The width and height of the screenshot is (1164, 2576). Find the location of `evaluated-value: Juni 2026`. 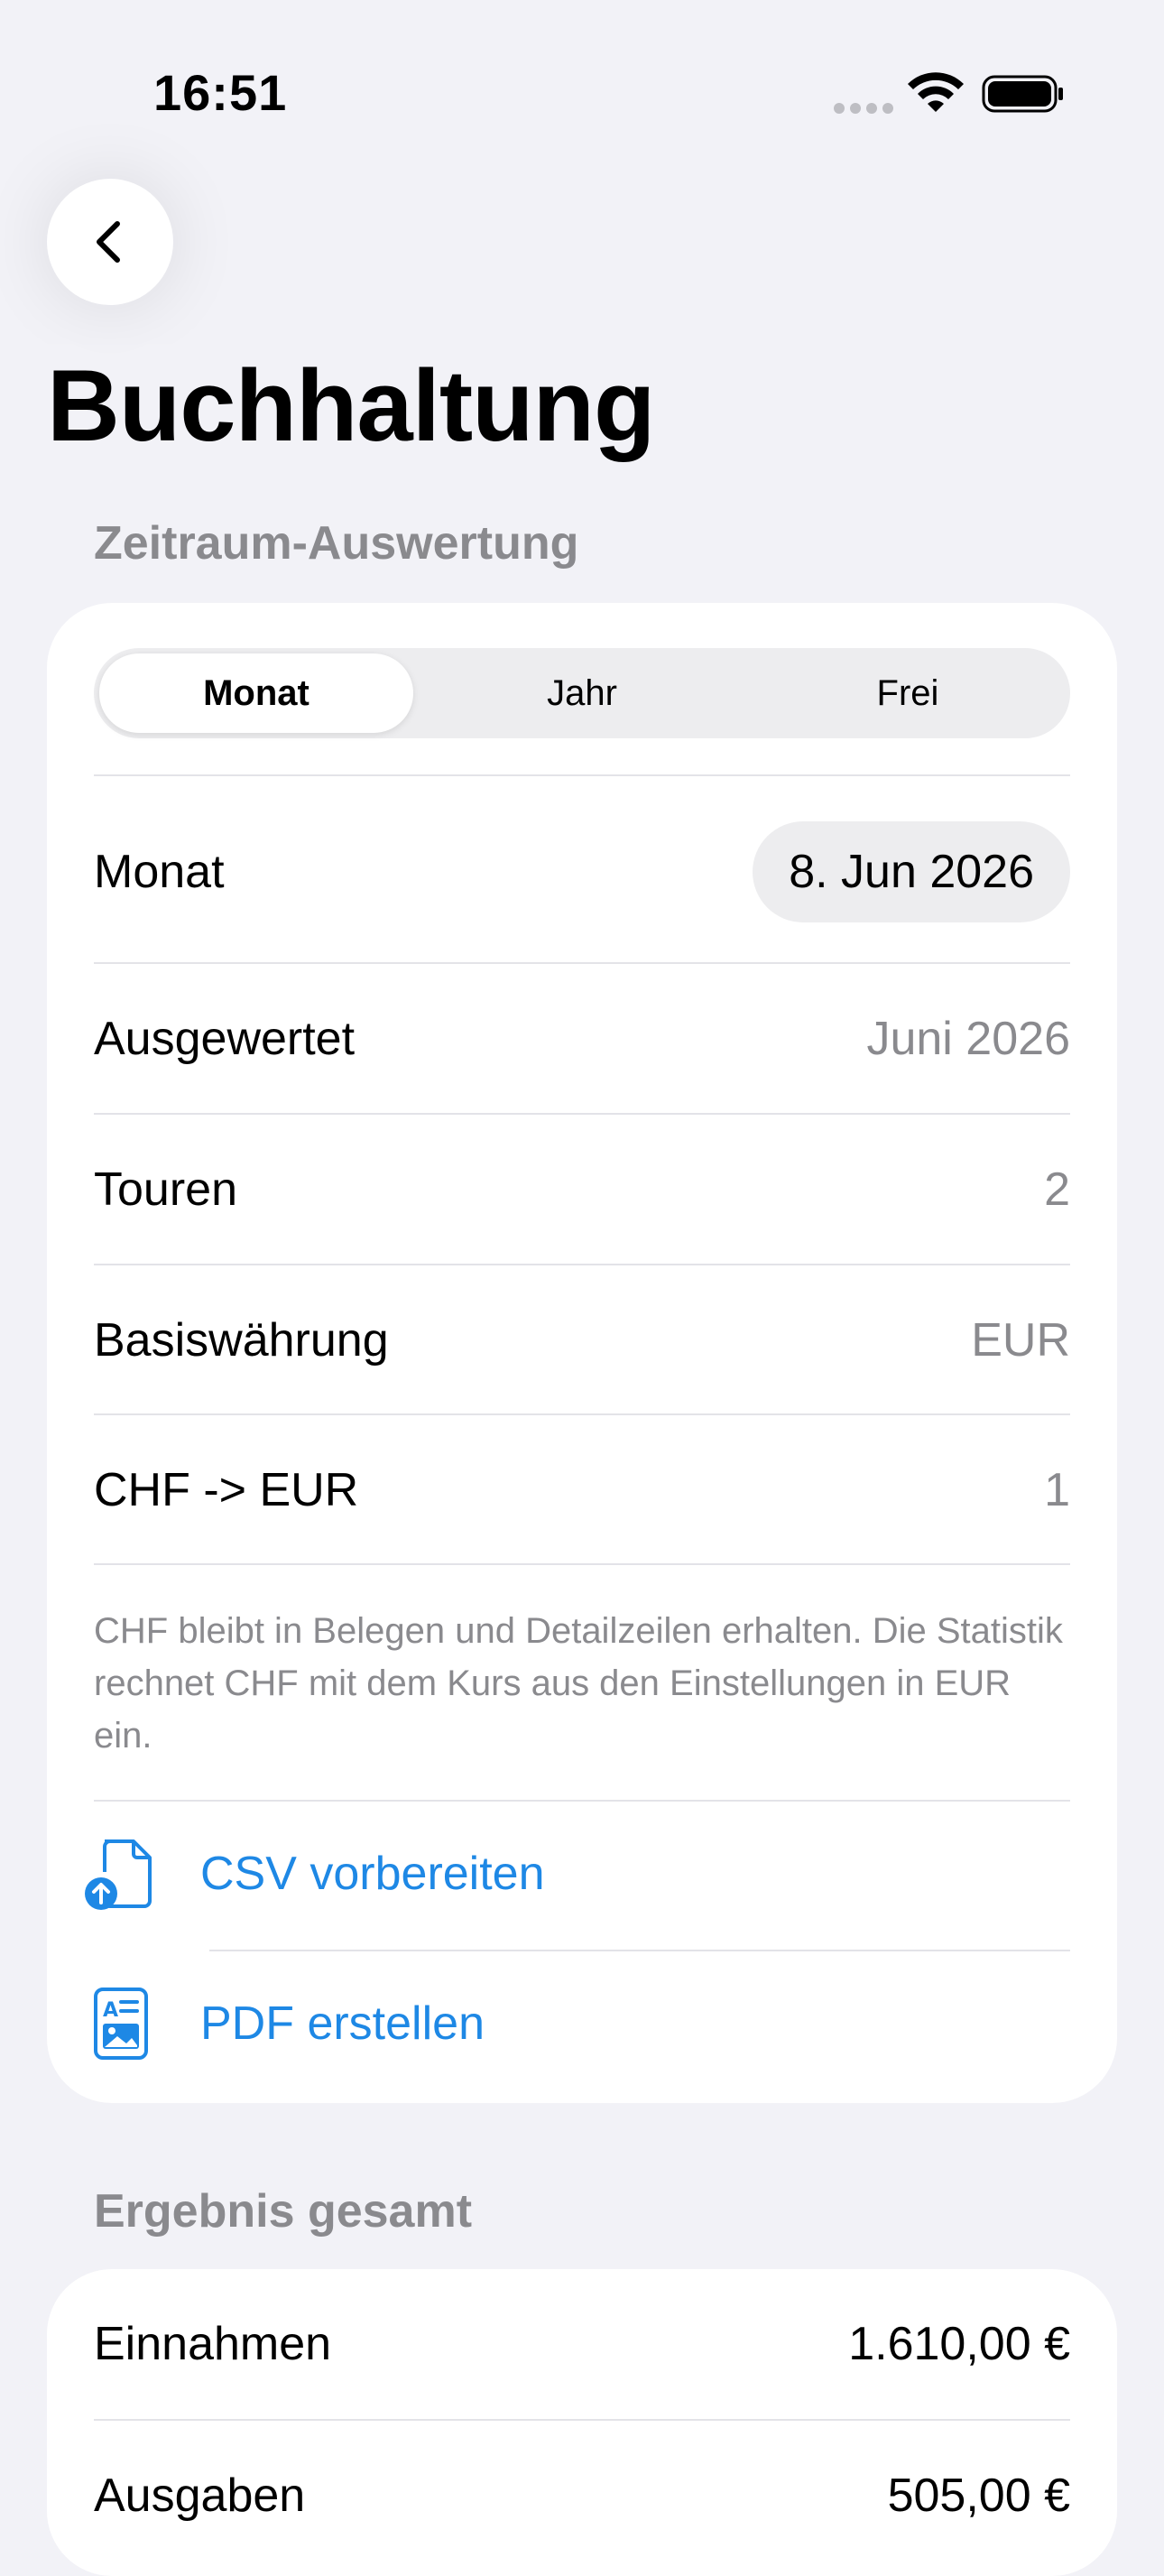

evaluated-value: Juni 2026 is located at coordinates (968, 1039).